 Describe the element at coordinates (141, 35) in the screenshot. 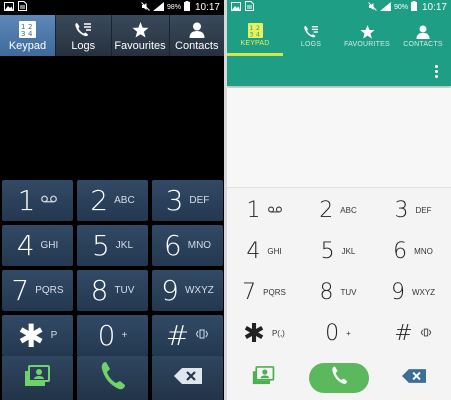

I see `tab-favourites: Favourites` at that location.